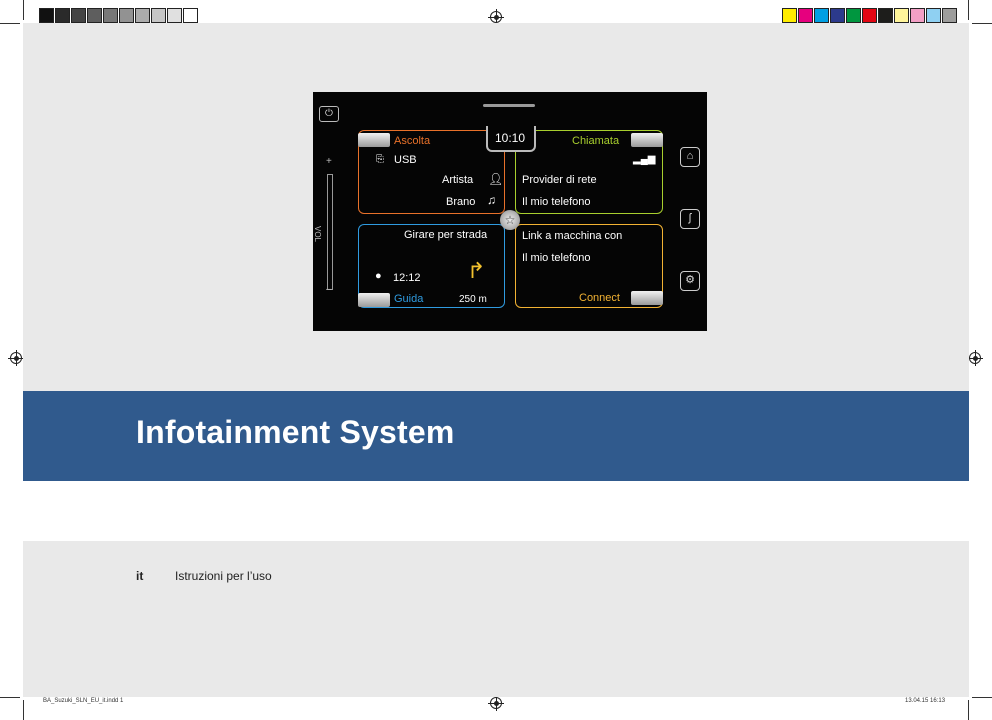 This screenshot has height=720, width=992. I want to click on guide-title: Guida, so click(409, 299).